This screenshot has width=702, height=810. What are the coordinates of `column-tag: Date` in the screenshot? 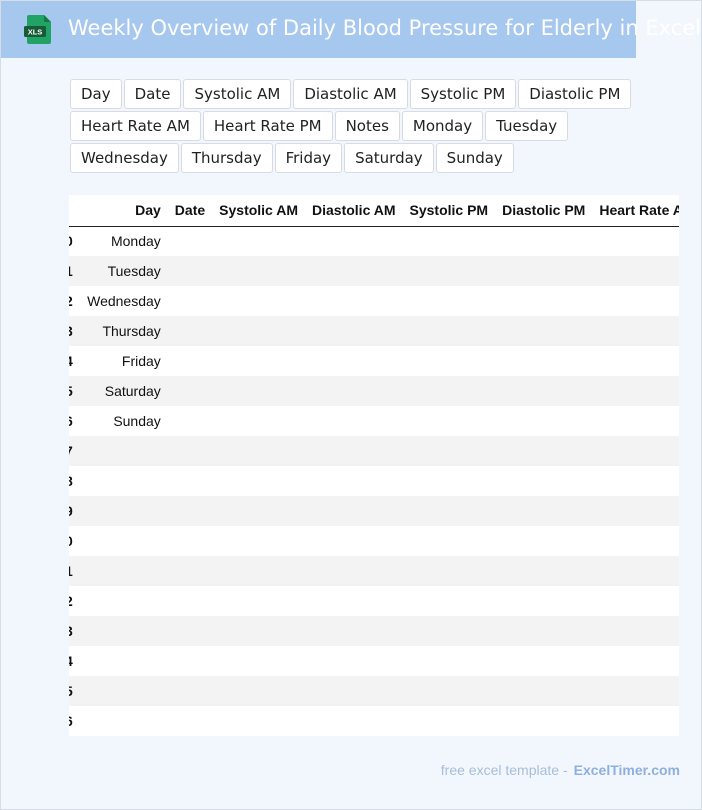 It's located at (152, 94).